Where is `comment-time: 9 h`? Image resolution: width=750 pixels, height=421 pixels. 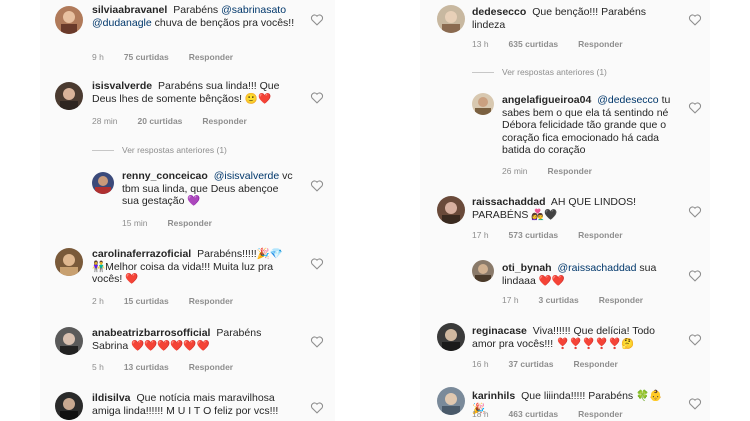
comment-time: 9 h is located at coordinates (98, 57).